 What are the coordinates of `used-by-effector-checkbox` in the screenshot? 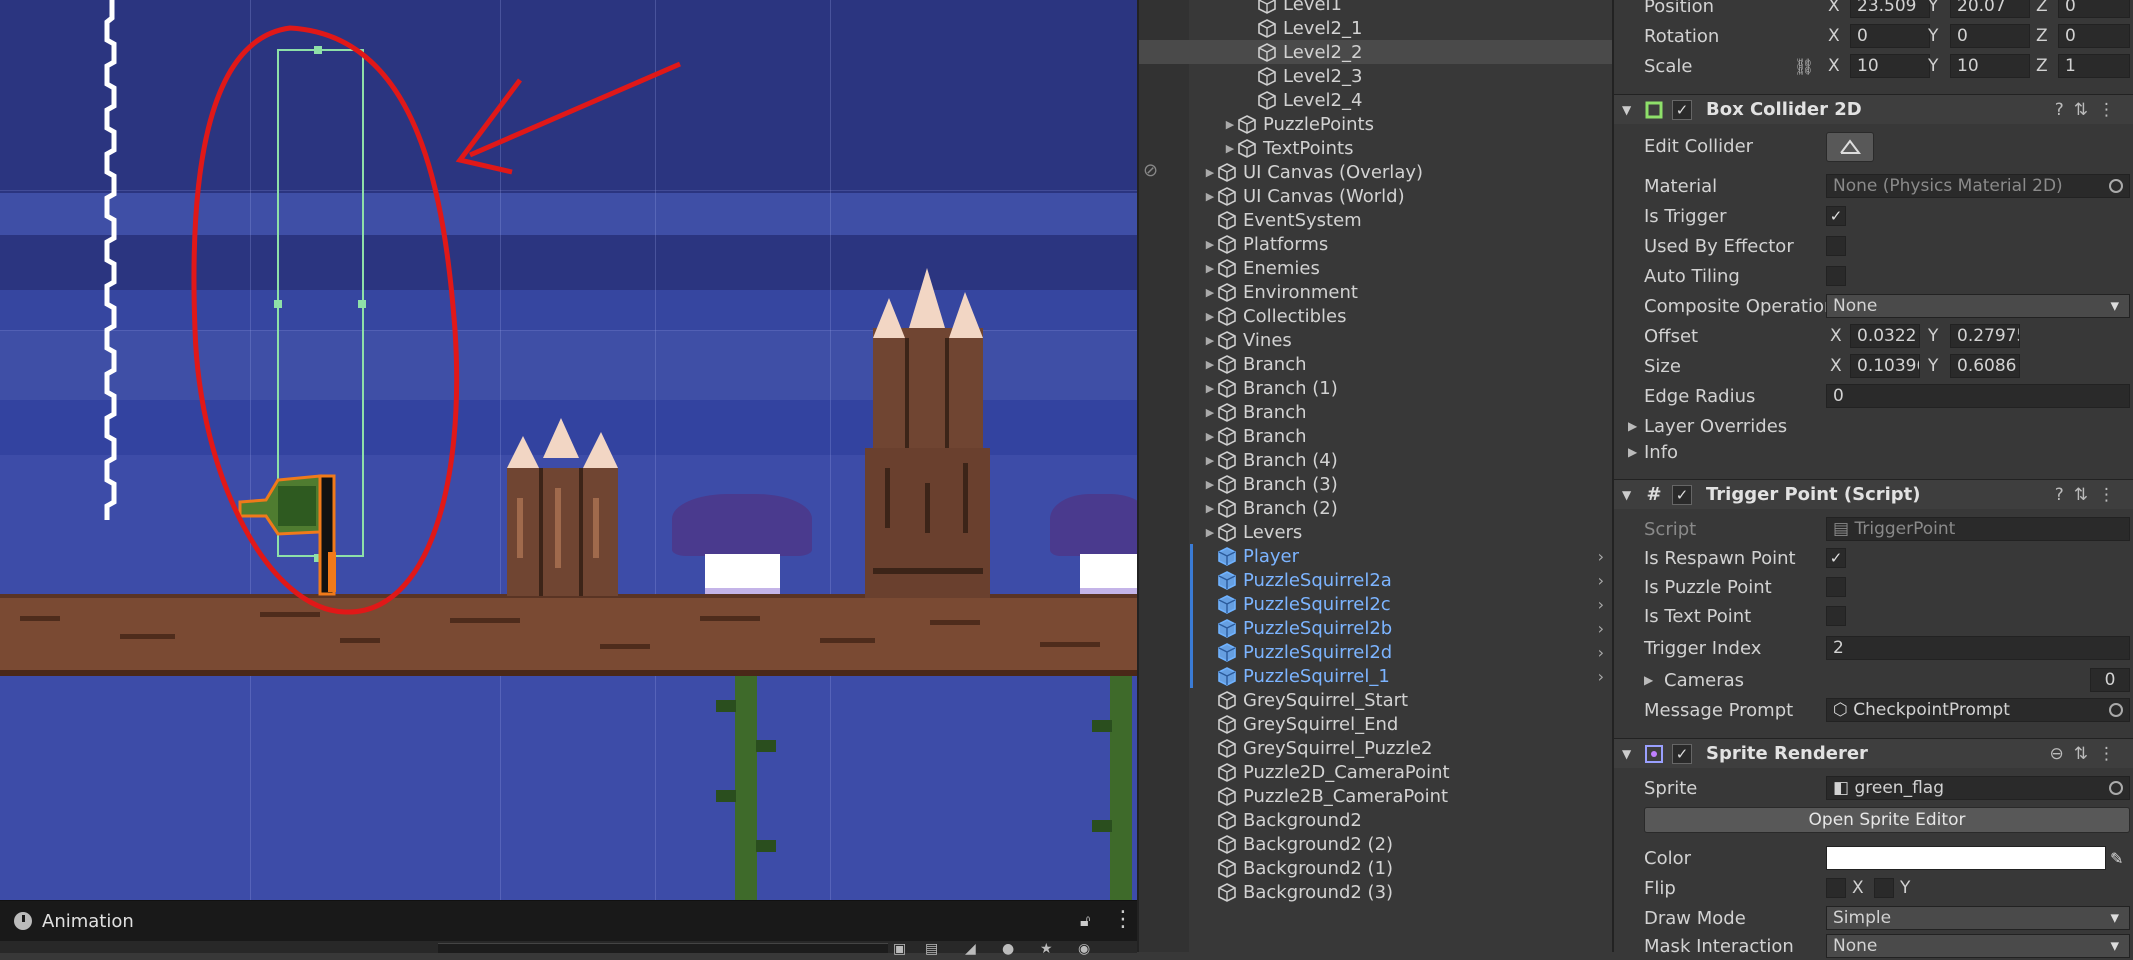 It's located at (1836, 246).